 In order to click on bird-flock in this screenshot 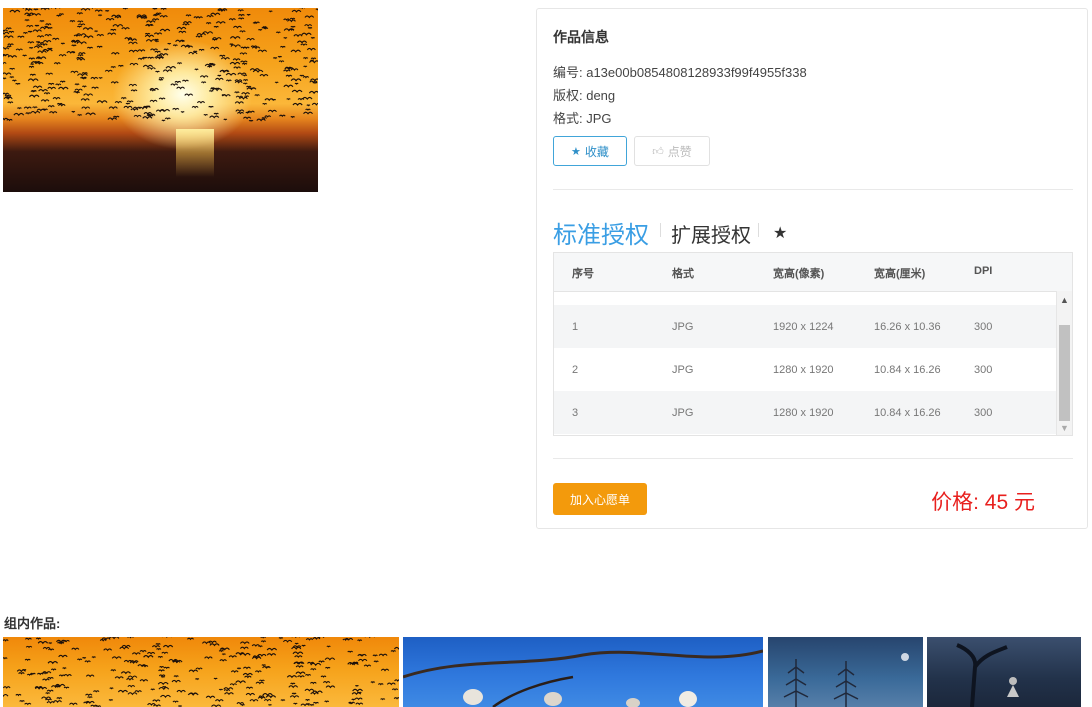, I will do `click(201, 672)`.